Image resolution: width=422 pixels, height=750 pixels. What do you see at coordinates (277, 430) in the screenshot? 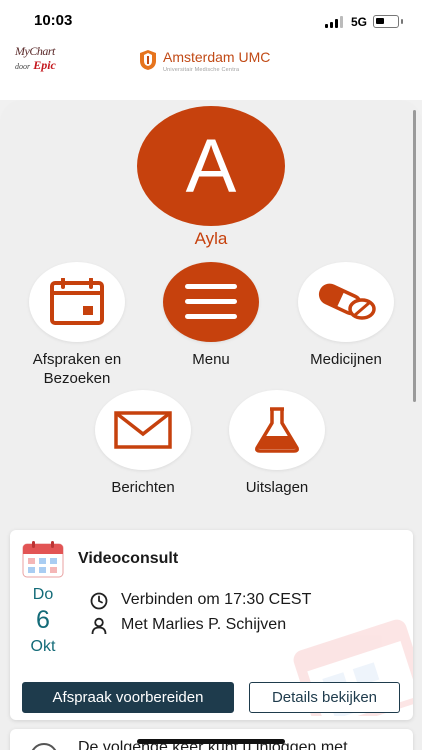
I see `flask-icon` at bounding box center [277, 430].